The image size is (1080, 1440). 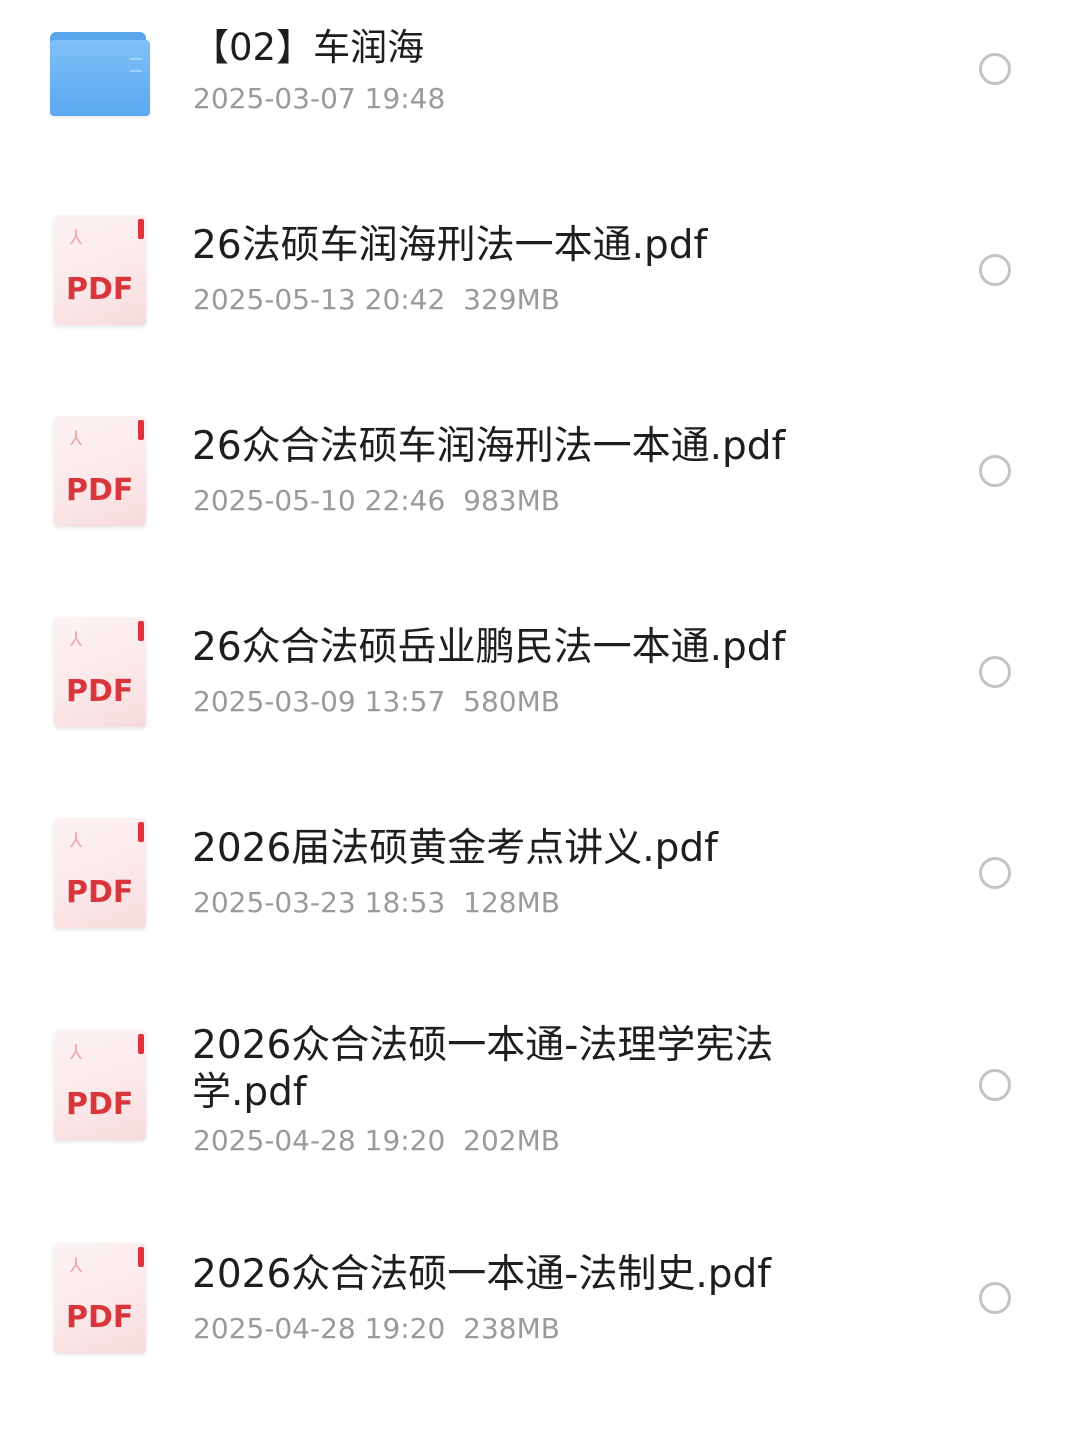 I want to click on file-name: 26众合法硕岳业鹏民法一本通.pdf, so click(x=489, y=647).